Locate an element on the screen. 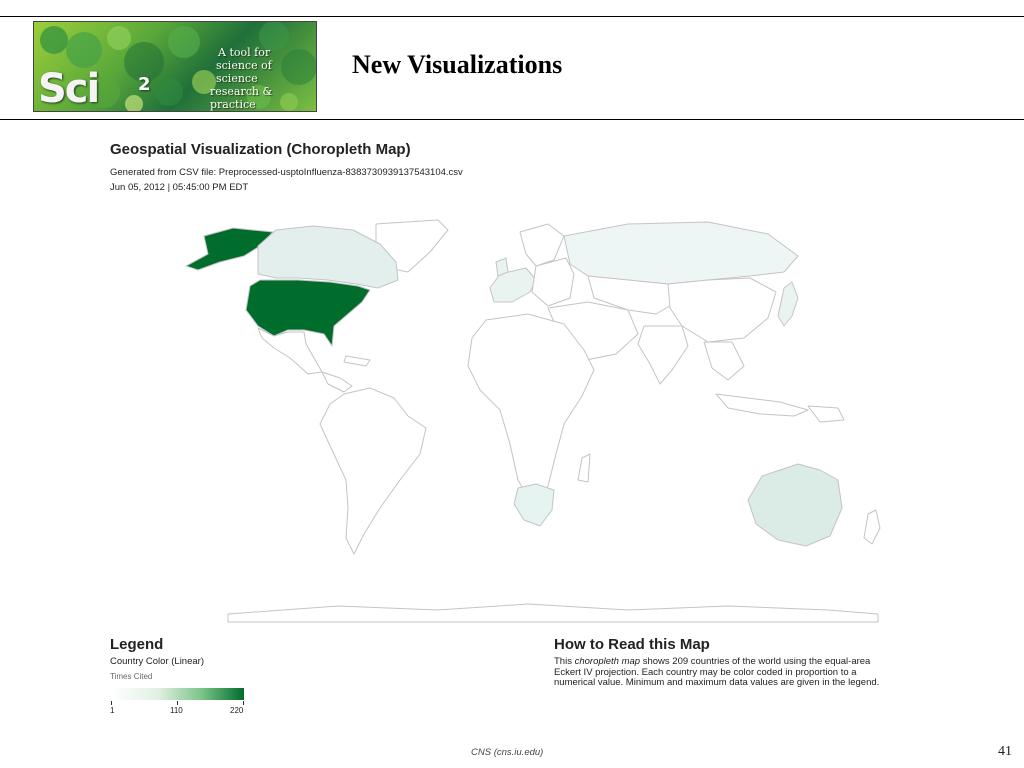 The height and width of the screenshot is (768, 1024). country-russia is located at coordinates (681, 253).